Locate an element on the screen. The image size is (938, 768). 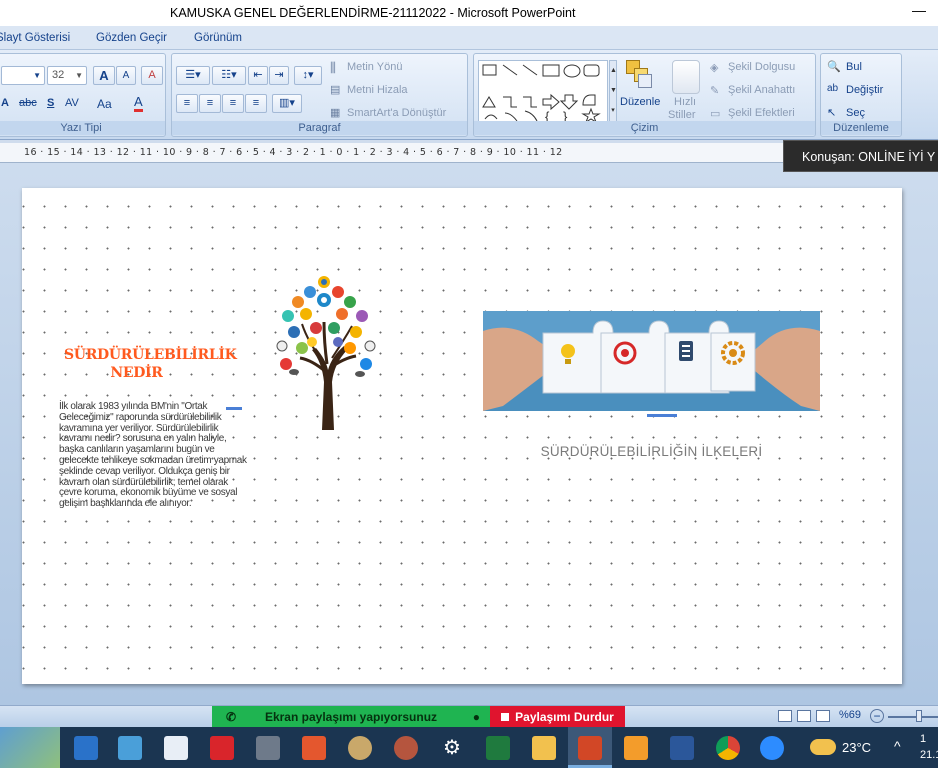
taskbar: ⚙ ^ is located at coordinates (469, 747).